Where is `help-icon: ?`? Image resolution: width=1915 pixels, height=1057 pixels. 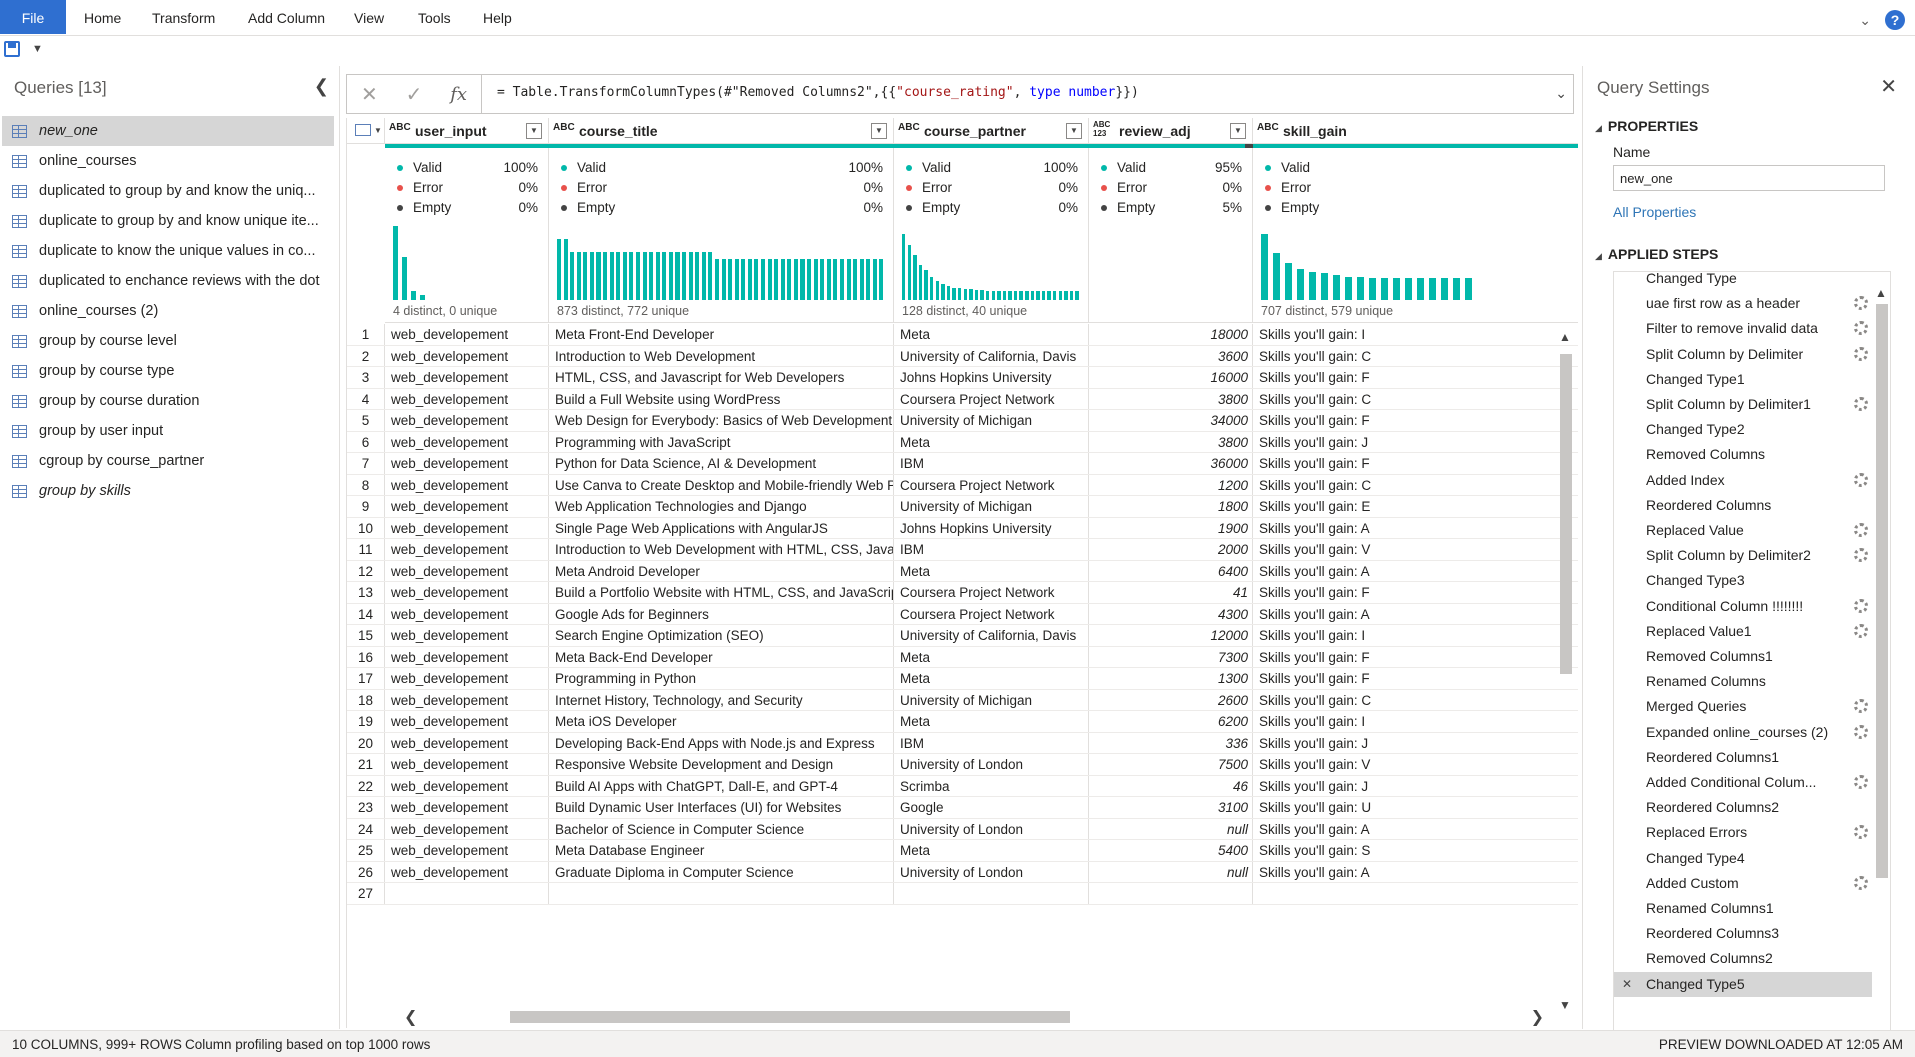
help-icon: ? is located at coordinates (1895, 20).